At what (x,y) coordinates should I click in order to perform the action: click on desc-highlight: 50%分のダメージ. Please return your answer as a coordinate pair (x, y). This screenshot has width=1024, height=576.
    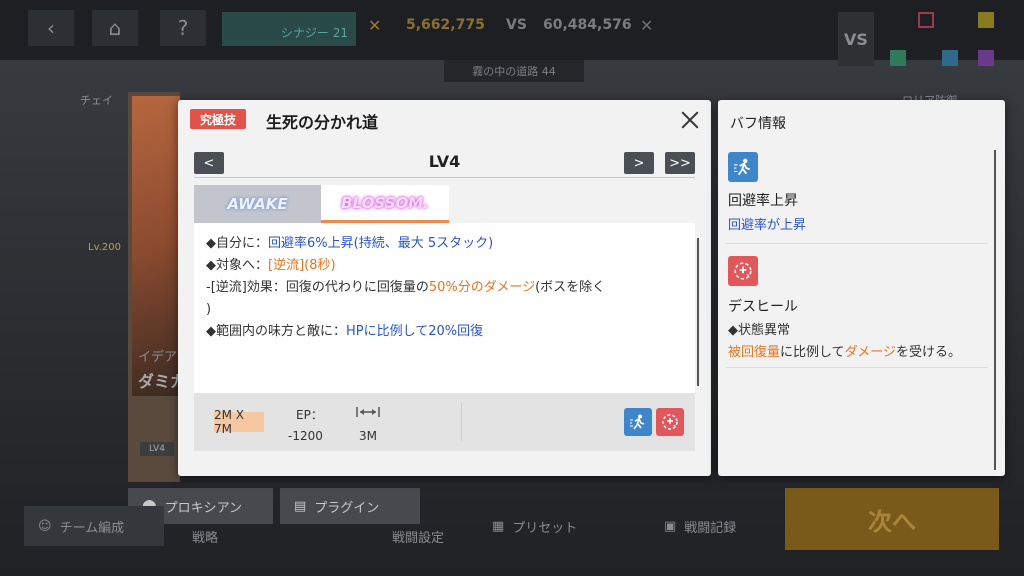
    Looking at the image, I should click on (482, 287).